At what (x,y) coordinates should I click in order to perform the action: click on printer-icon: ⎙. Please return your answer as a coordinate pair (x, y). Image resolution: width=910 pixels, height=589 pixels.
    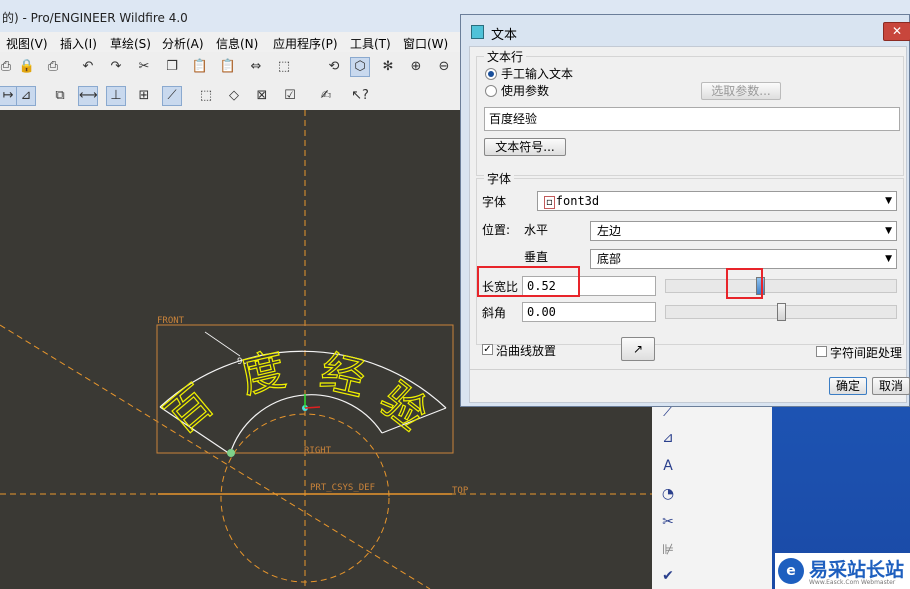
    Looking at the image, I should click on (53, 67).